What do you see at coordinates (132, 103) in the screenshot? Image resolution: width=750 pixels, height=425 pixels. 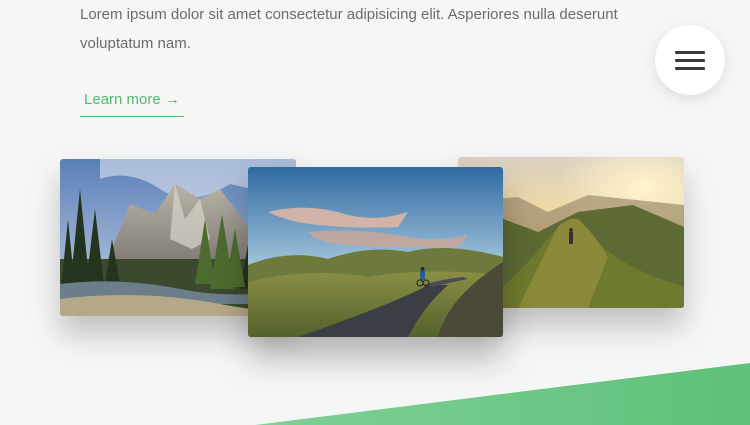 I see `learn-more-link: Learn more →` at bounding box center [132, 103].